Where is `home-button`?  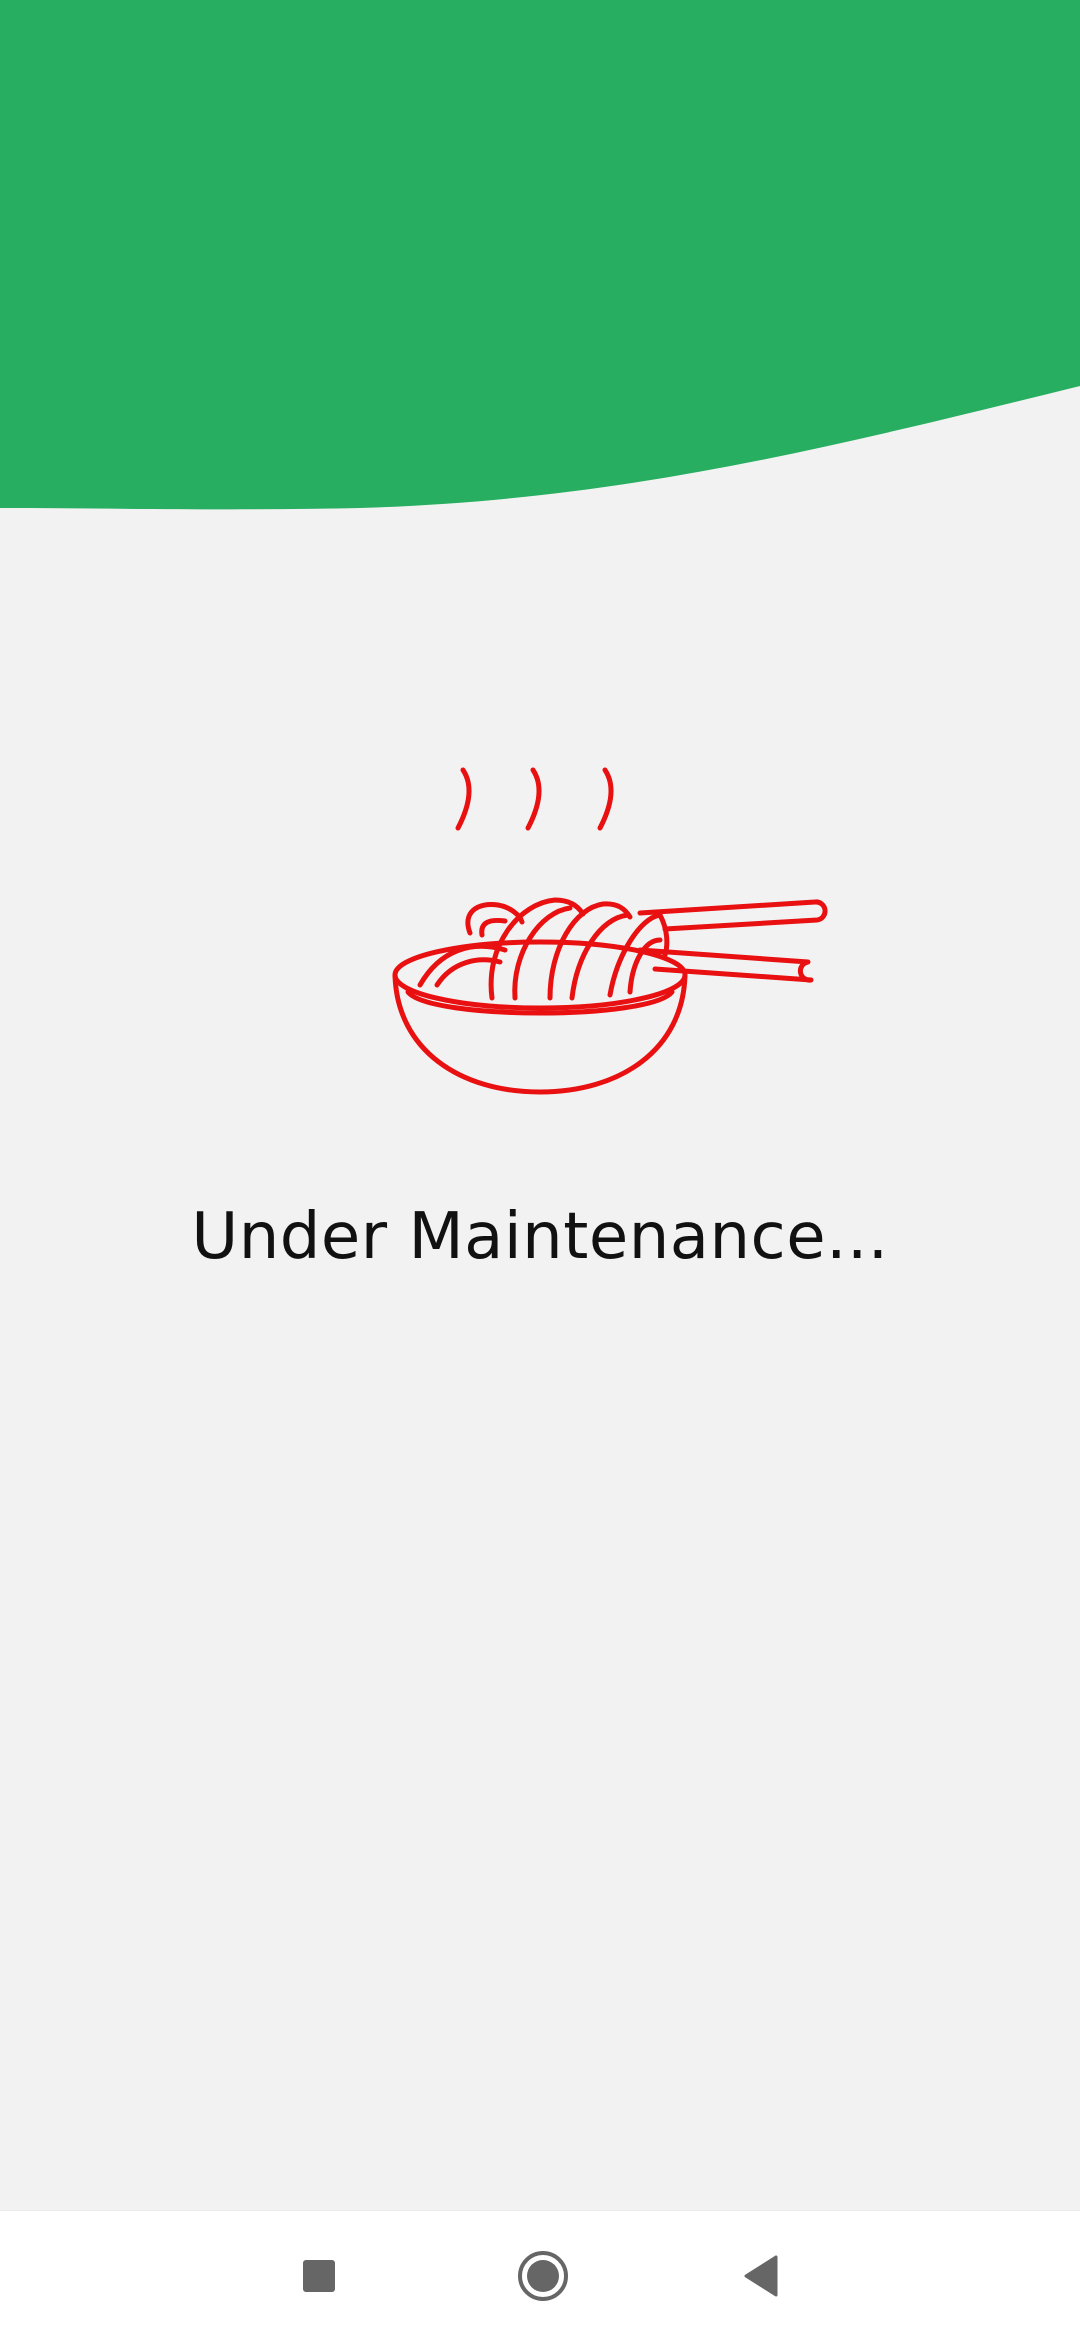 home-button is located at coordinates (543, 2276).